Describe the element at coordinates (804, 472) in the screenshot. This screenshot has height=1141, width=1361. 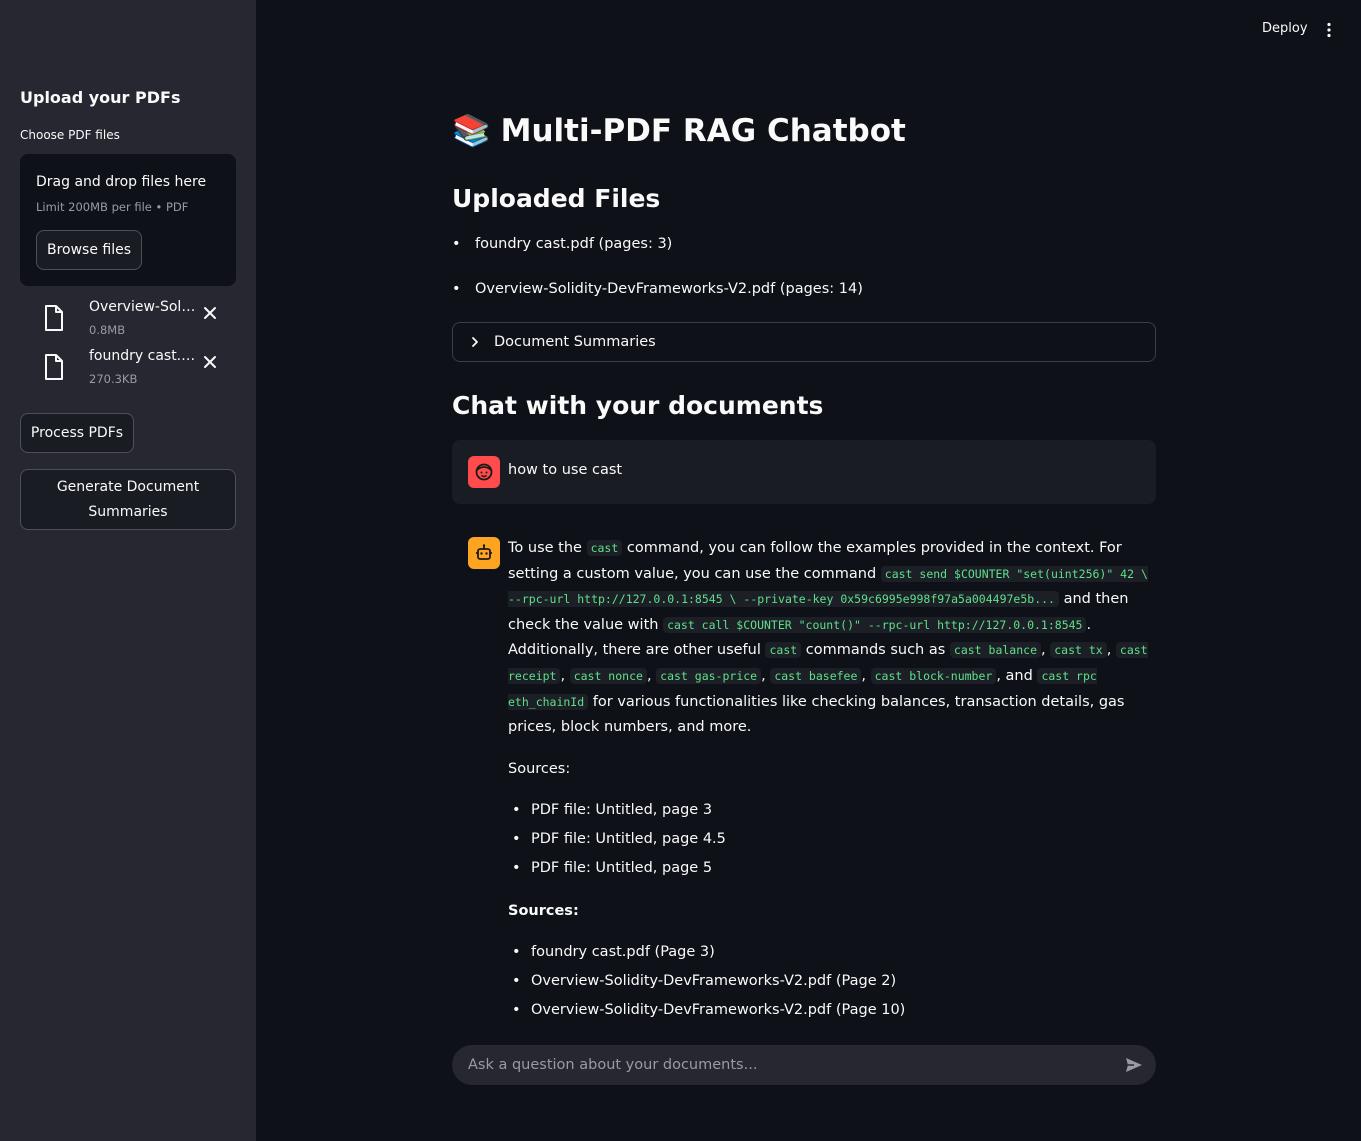
I see `user-message: how to use cast` at that location.